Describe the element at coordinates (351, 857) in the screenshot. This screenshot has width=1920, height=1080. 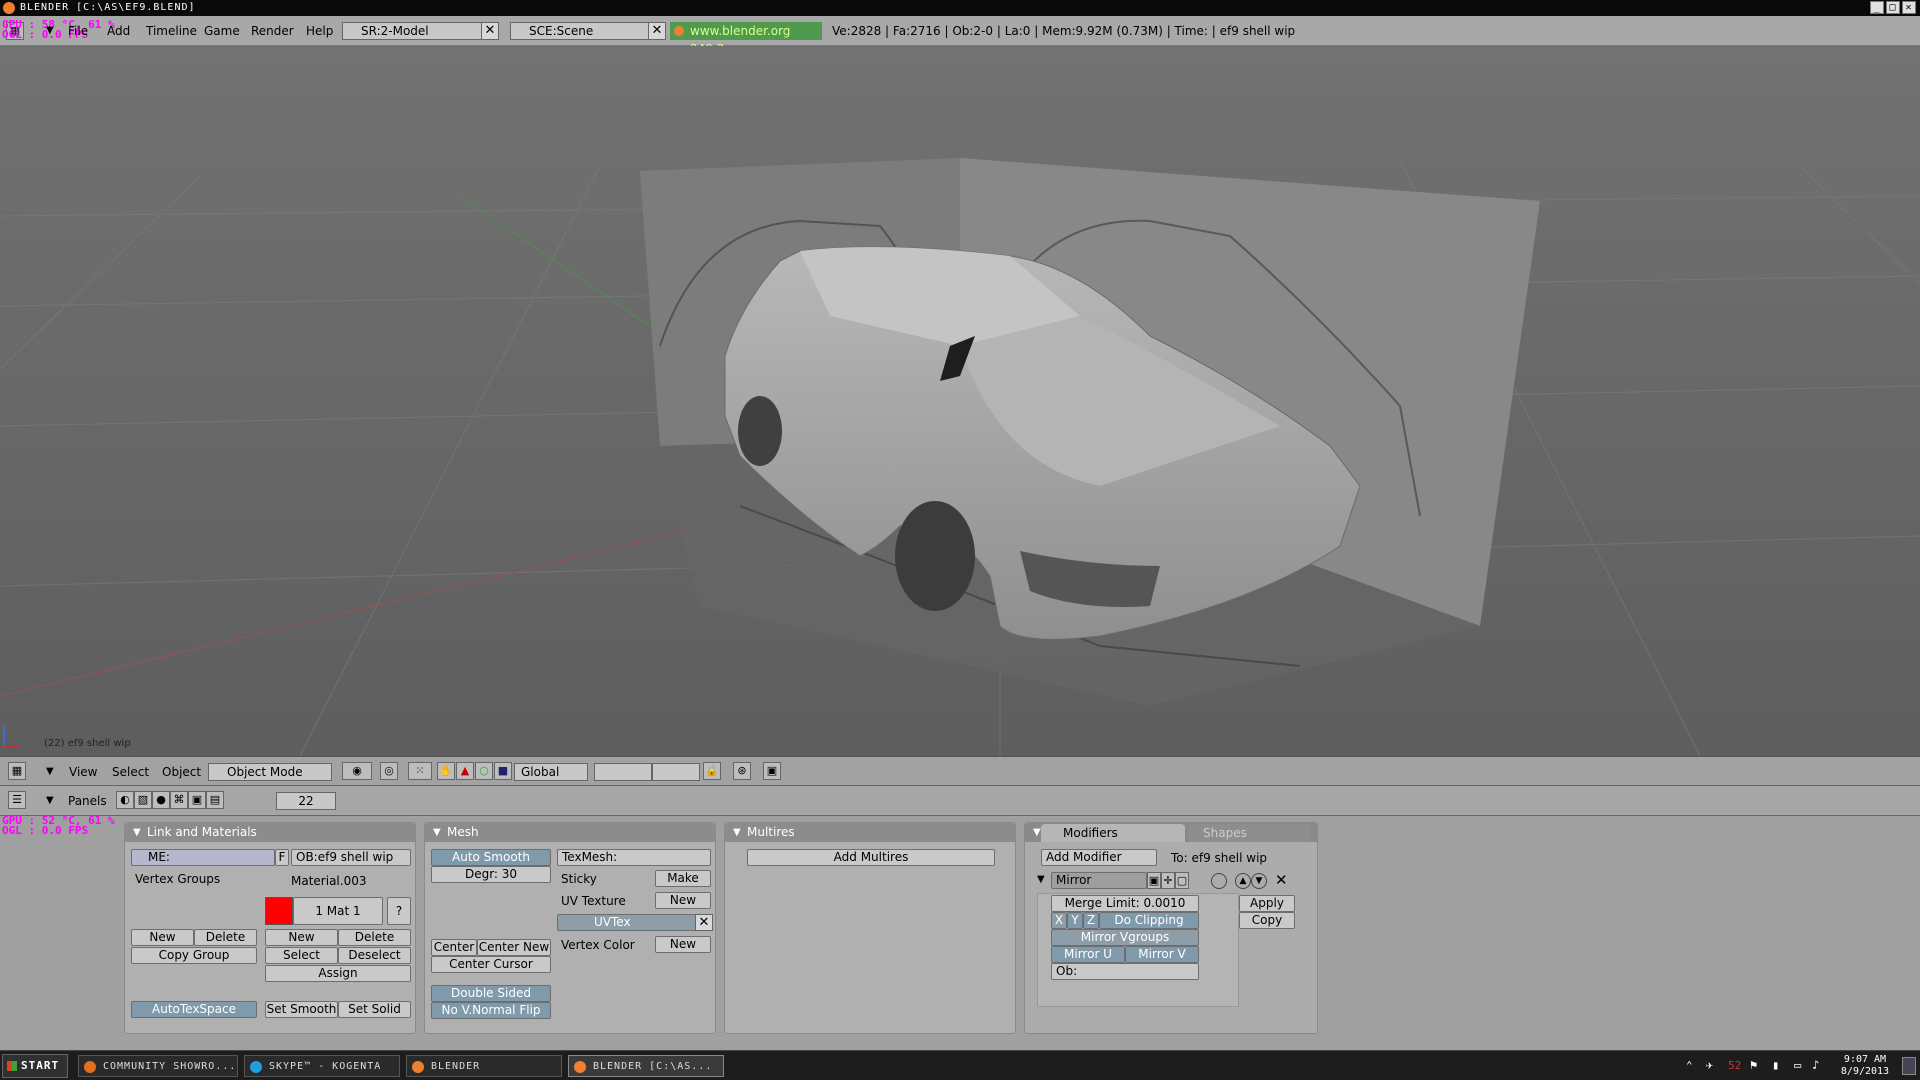
I see `object-name-field: OB:ef9 shell wip` at that location.